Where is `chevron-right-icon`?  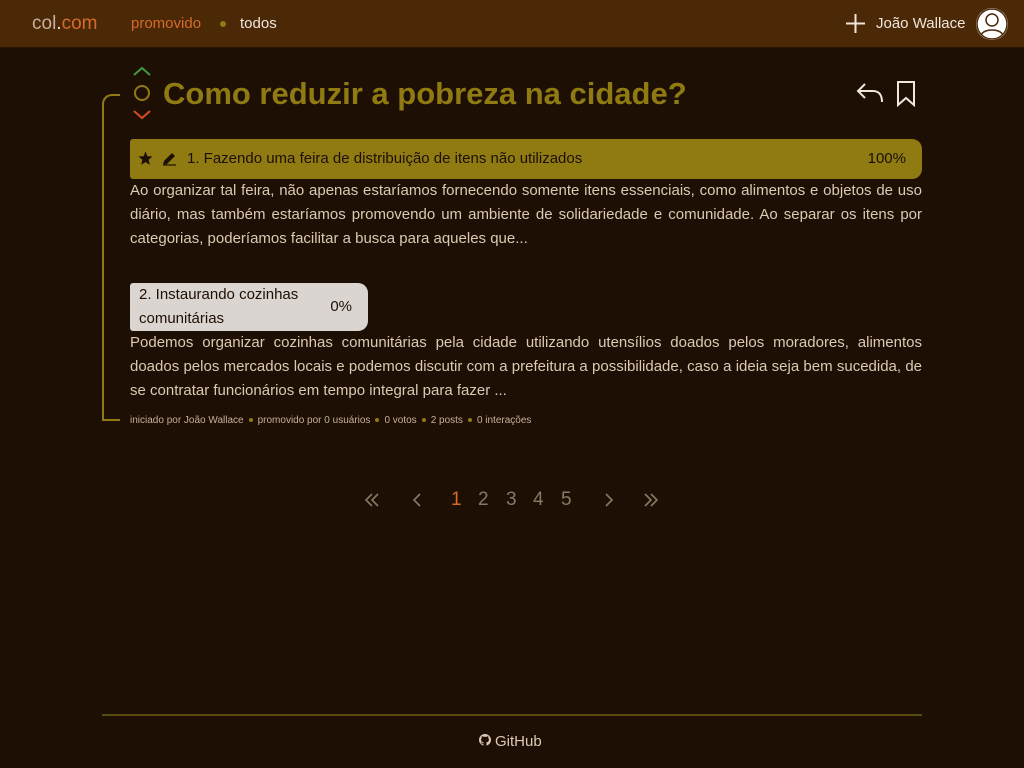
chevron-right-icon is located at coordinates (608, 500).